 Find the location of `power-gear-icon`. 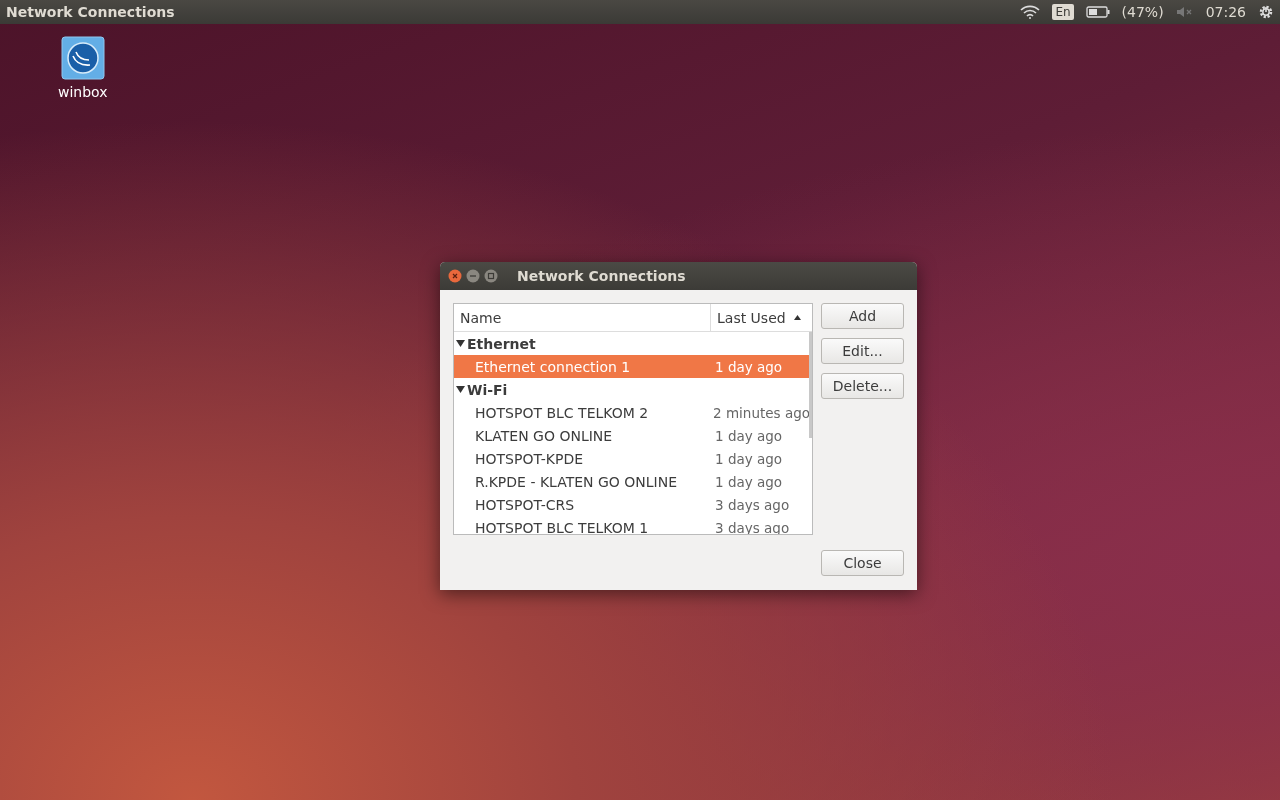

power-gear-icon is located at coordinates (1266, 12).